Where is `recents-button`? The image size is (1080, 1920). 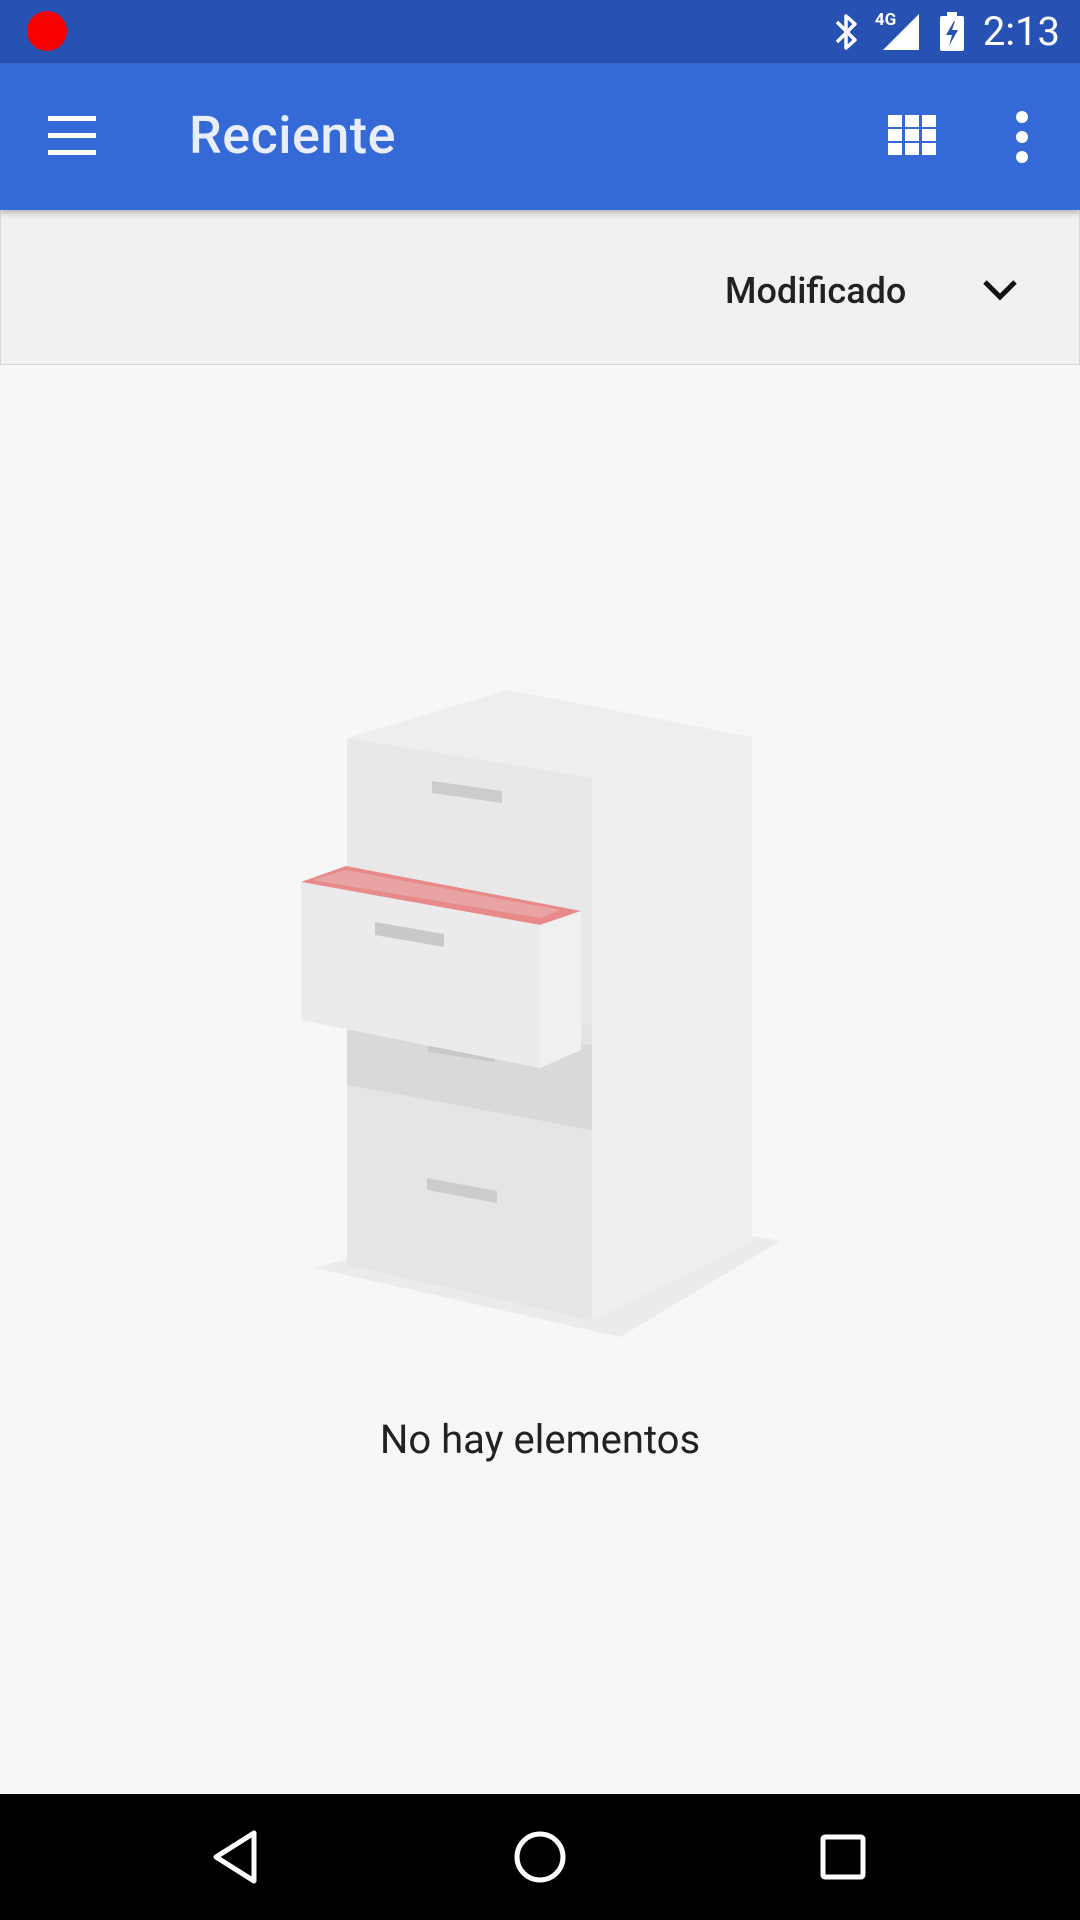
recents-button is located at coordinates (843, 1857).